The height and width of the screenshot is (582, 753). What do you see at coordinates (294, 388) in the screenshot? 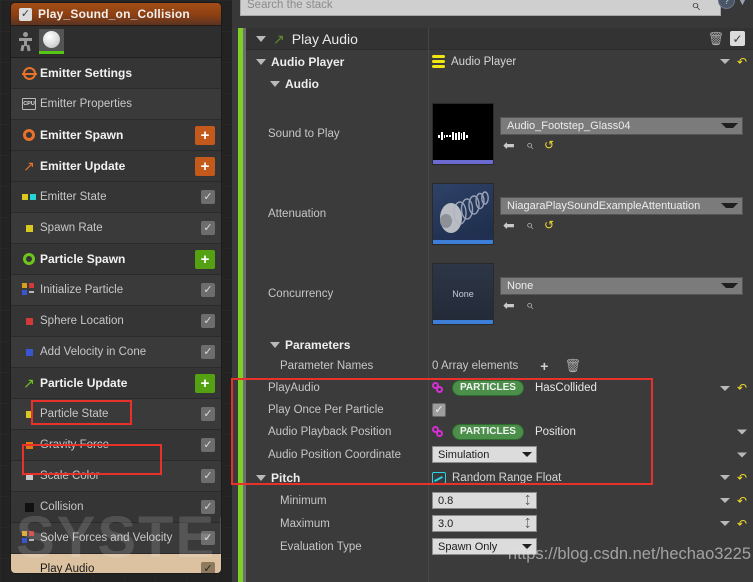
I see `property-label-text: PlayAudio` at bounding box center [294, 388].